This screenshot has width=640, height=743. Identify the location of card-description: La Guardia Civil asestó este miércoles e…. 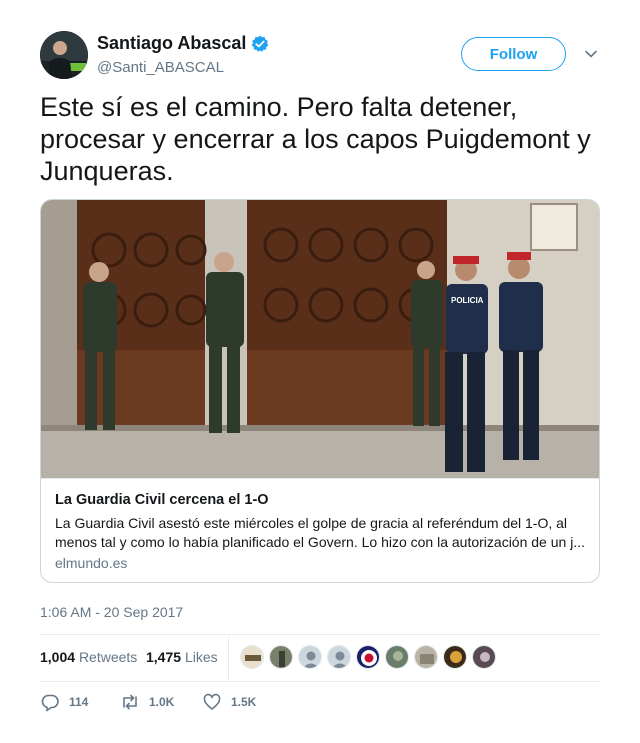
(321, 533).